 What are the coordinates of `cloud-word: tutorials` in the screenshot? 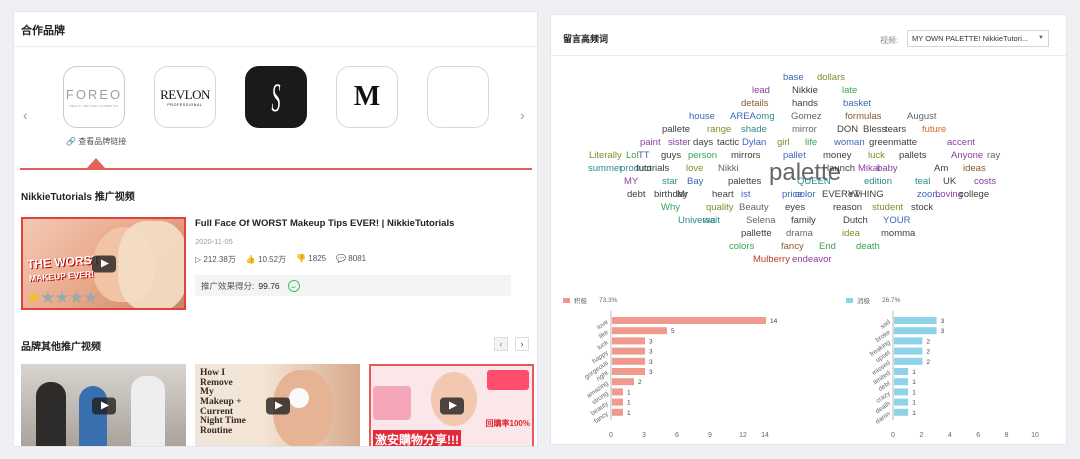 It's located at (653, 168).